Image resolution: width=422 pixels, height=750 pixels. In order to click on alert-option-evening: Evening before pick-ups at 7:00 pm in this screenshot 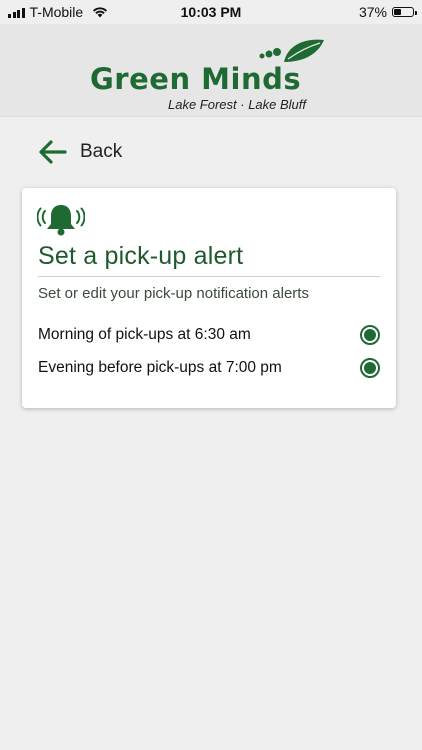, I will do `click(209, 368)`.